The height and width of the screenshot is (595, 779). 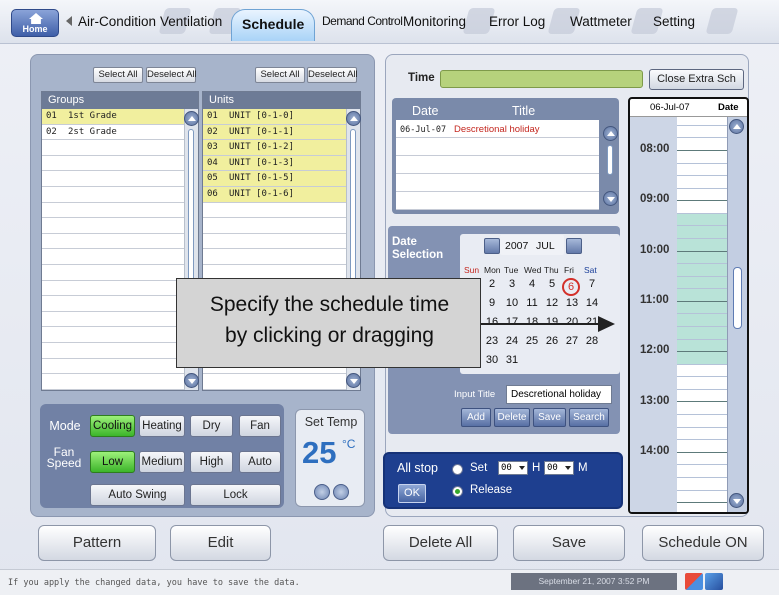 What do you see at coordinates (162, 426) in the screenshot?
I see `mode-heating-button: Heating` at bounding box center [162, 426].